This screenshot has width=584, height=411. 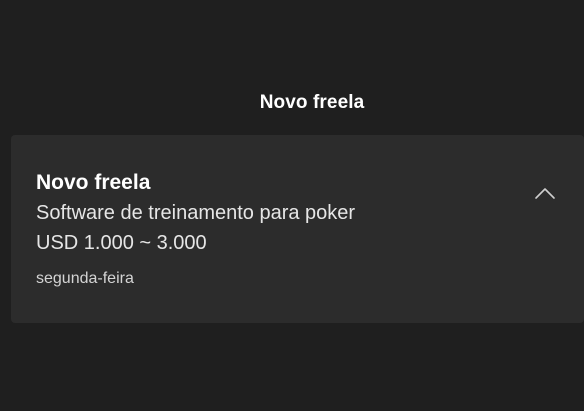 What do you see at coordinates (121, 243) in the screenshot?
I see `notification-body-line-2: USD 1.000 ~ 3.000` at bounding box center [121, 243].